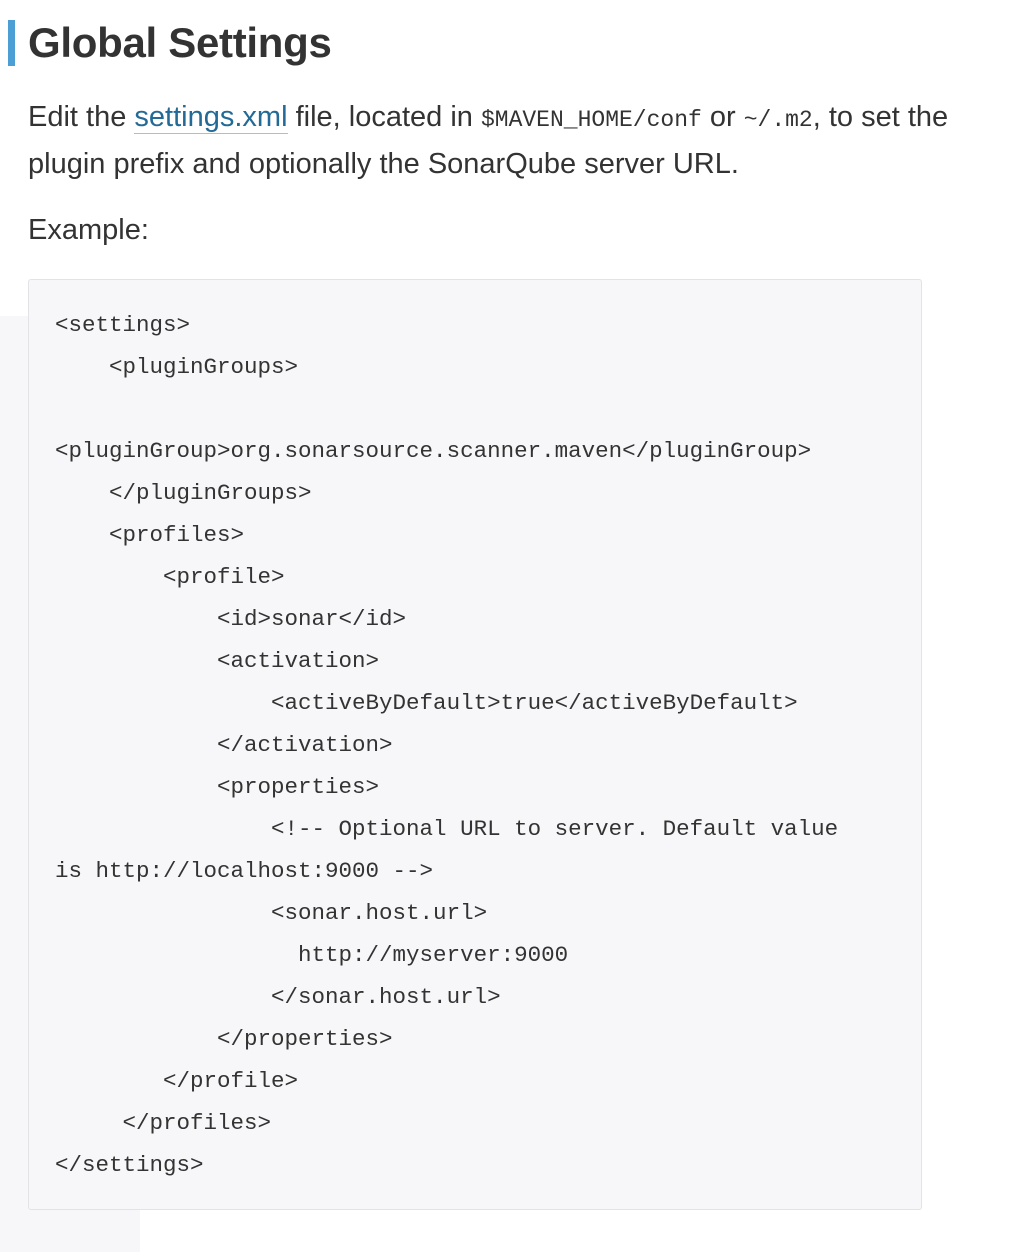 This screenshot has height=1252, width=1012. Describe the element at coordinates (163, 1123) in the screenshot. I see `code-line: </profiles>` at that location.